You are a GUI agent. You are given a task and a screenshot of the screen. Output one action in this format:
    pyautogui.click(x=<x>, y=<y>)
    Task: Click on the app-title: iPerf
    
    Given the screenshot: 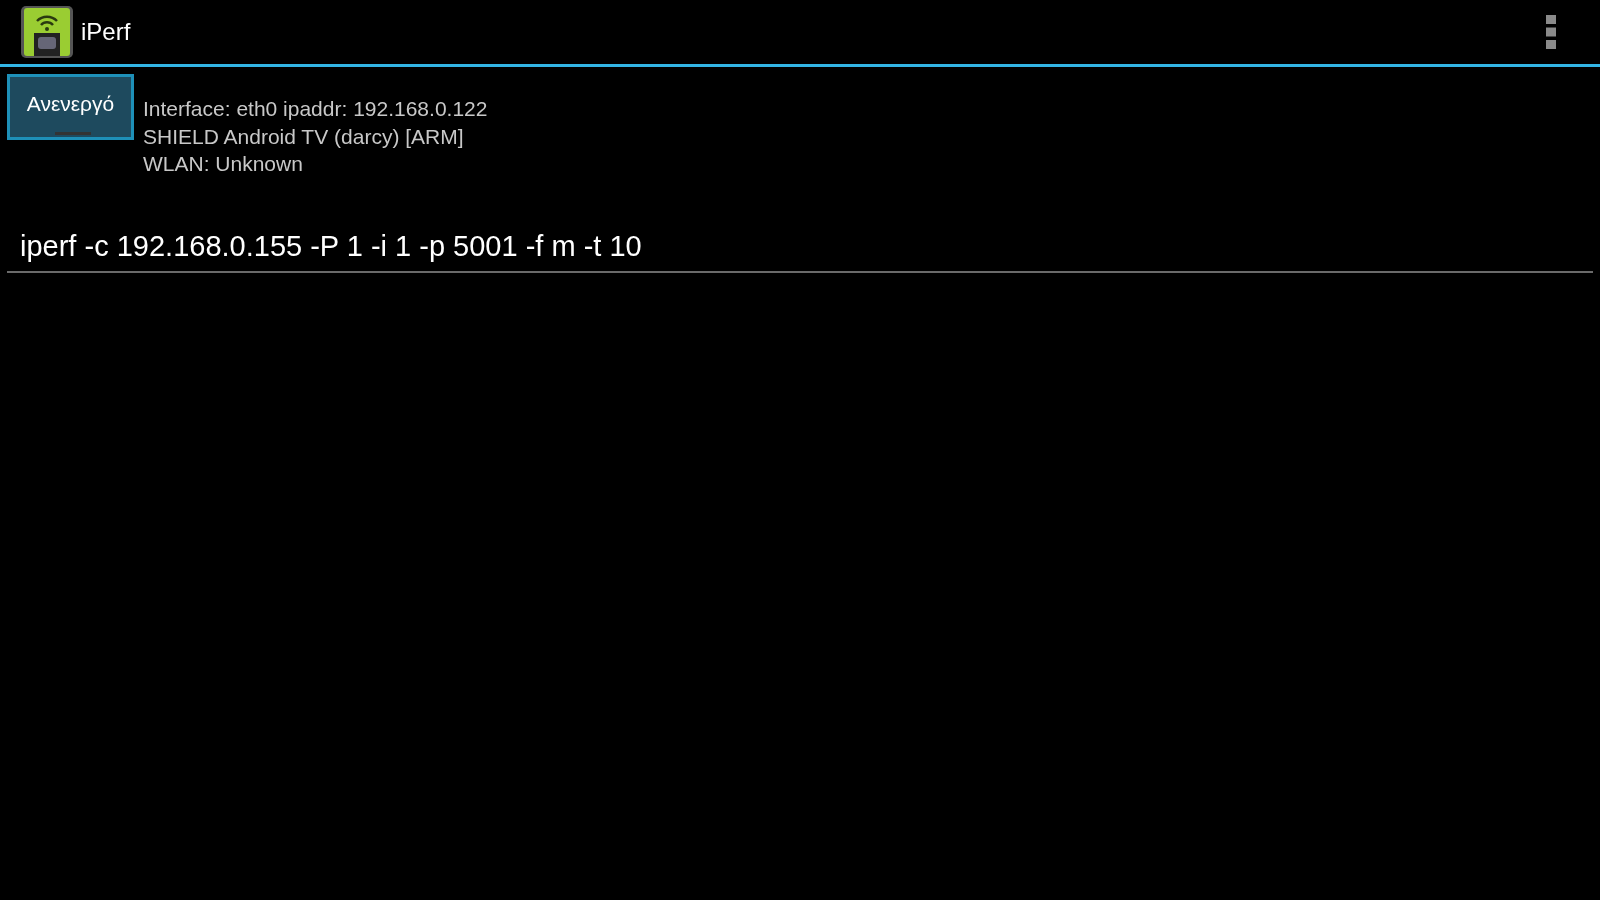 What is the action you would take?
    pyautogui.click(x=106, y=32)
    